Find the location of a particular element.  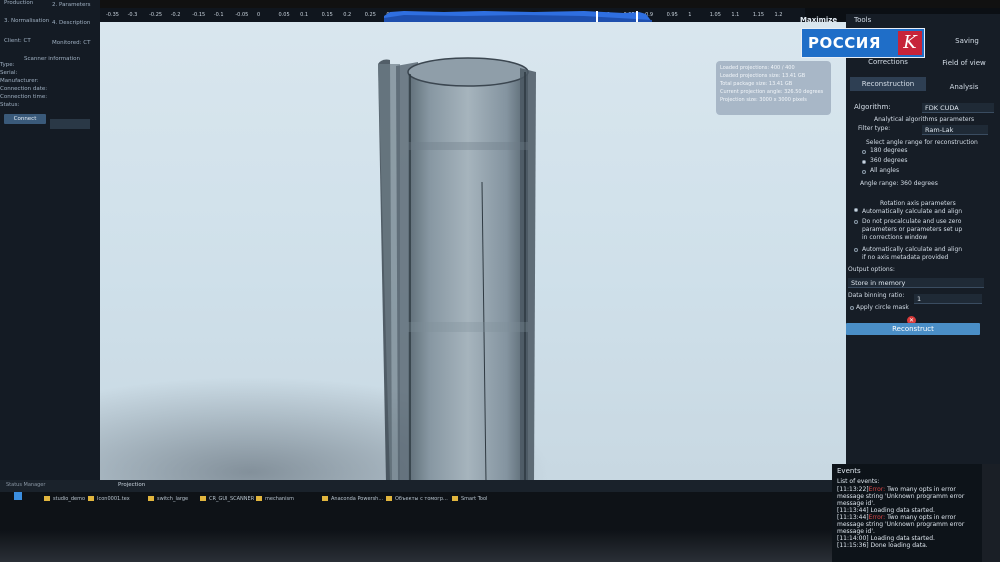

tab-reconstruction: Reconstruction is located at coordinates (888, 84).